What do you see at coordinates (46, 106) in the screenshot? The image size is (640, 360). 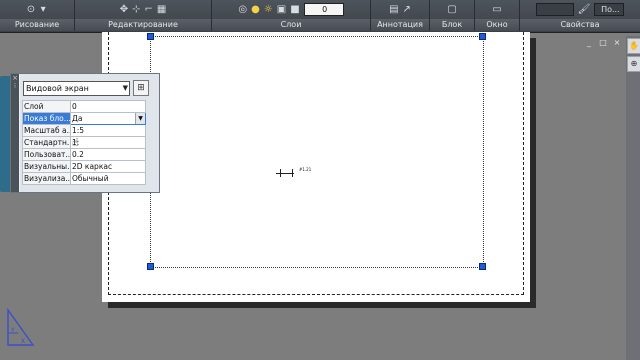 I see `property-name: Слой` at bounding box center [46, 106].